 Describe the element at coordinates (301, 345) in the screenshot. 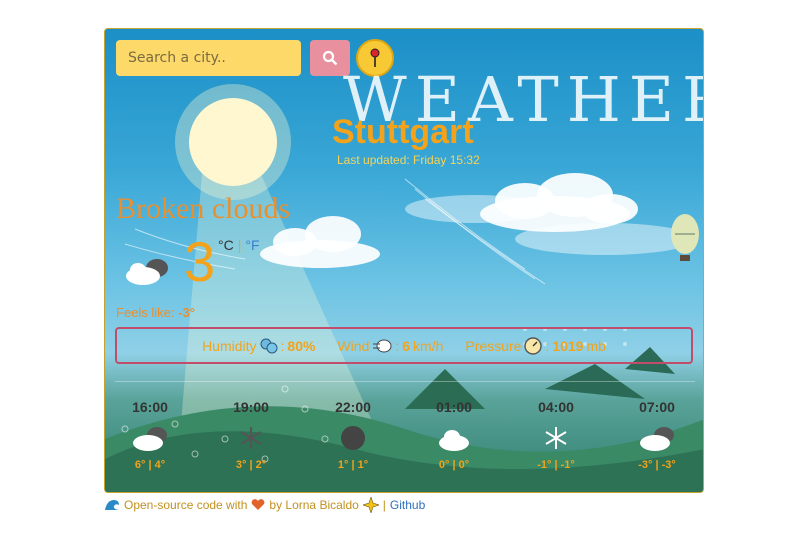

I see `humidity-value: 80%` at that location.